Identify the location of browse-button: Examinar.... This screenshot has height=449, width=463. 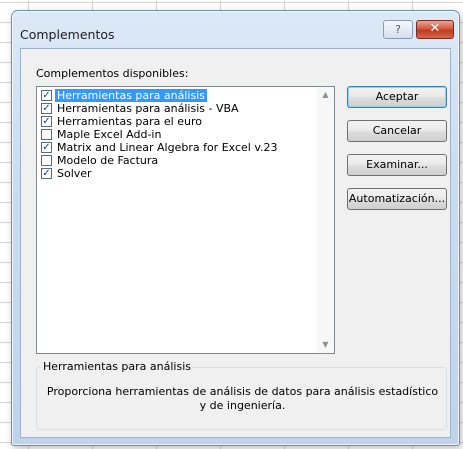
(397, 165).